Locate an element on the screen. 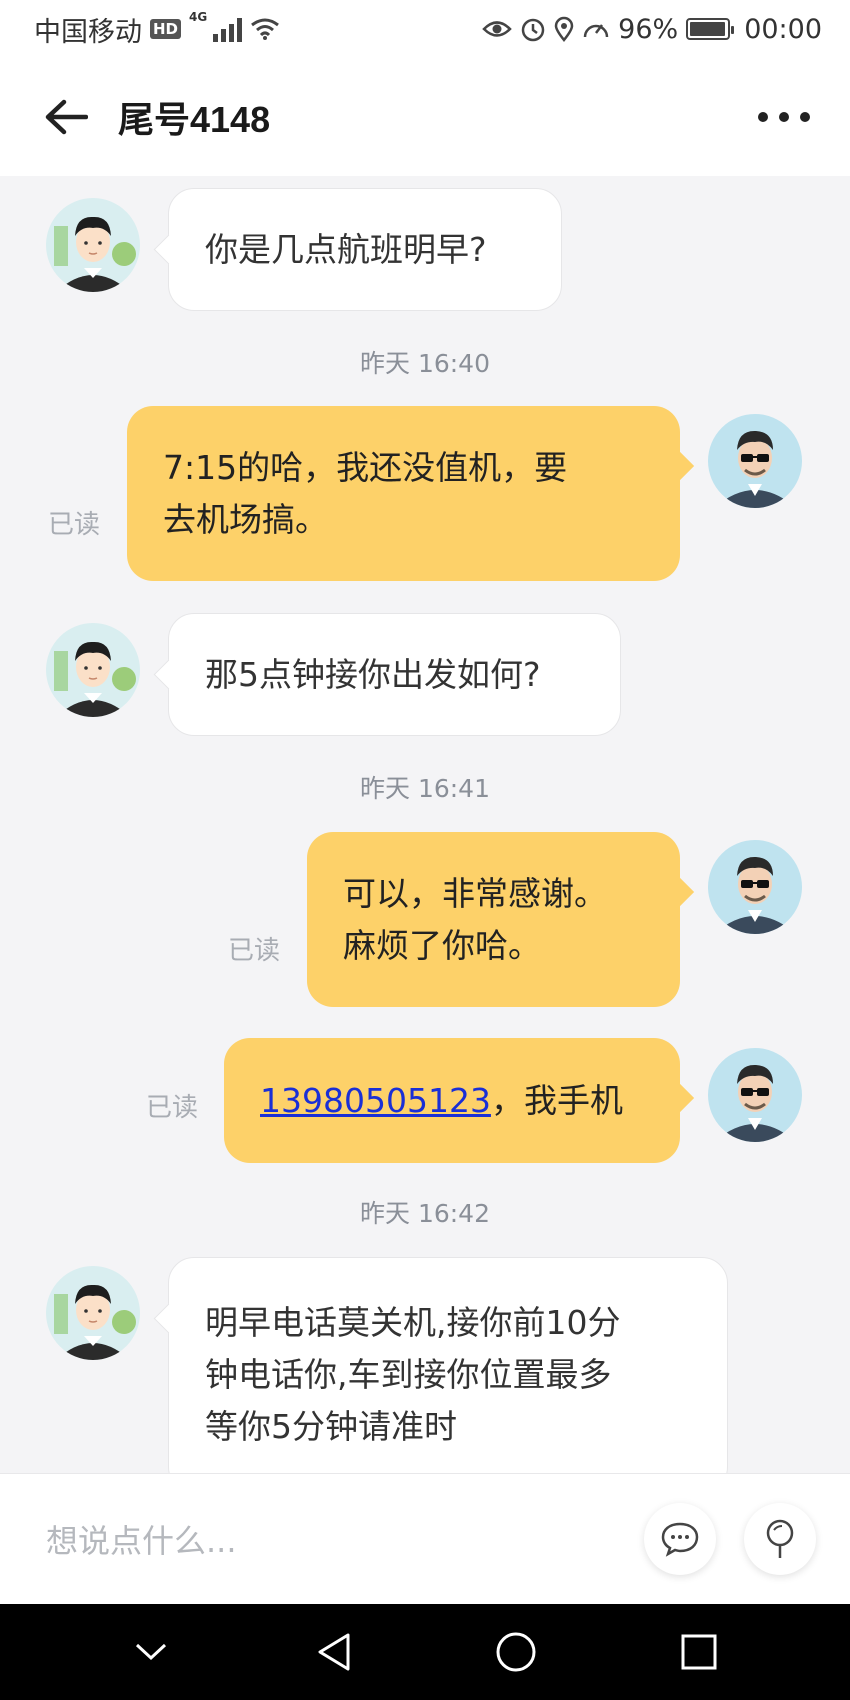  quick-reply-button is located at coordinates (680, 1539).